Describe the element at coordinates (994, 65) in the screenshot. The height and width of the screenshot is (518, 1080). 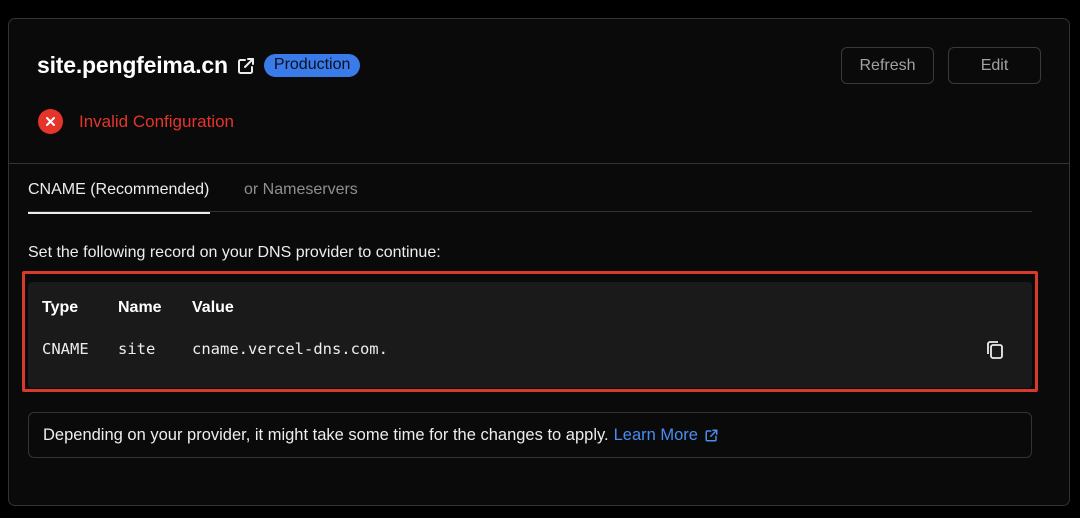
I see `edit-button: Edit` at that location.